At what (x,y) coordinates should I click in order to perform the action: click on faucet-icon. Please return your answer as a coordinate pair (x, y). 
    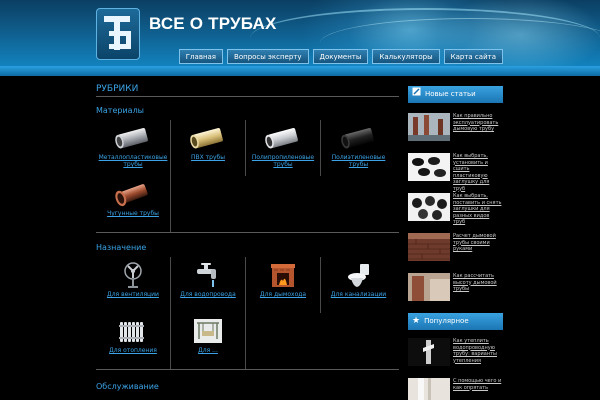
    Looking at the image, I should click on (208, 275).